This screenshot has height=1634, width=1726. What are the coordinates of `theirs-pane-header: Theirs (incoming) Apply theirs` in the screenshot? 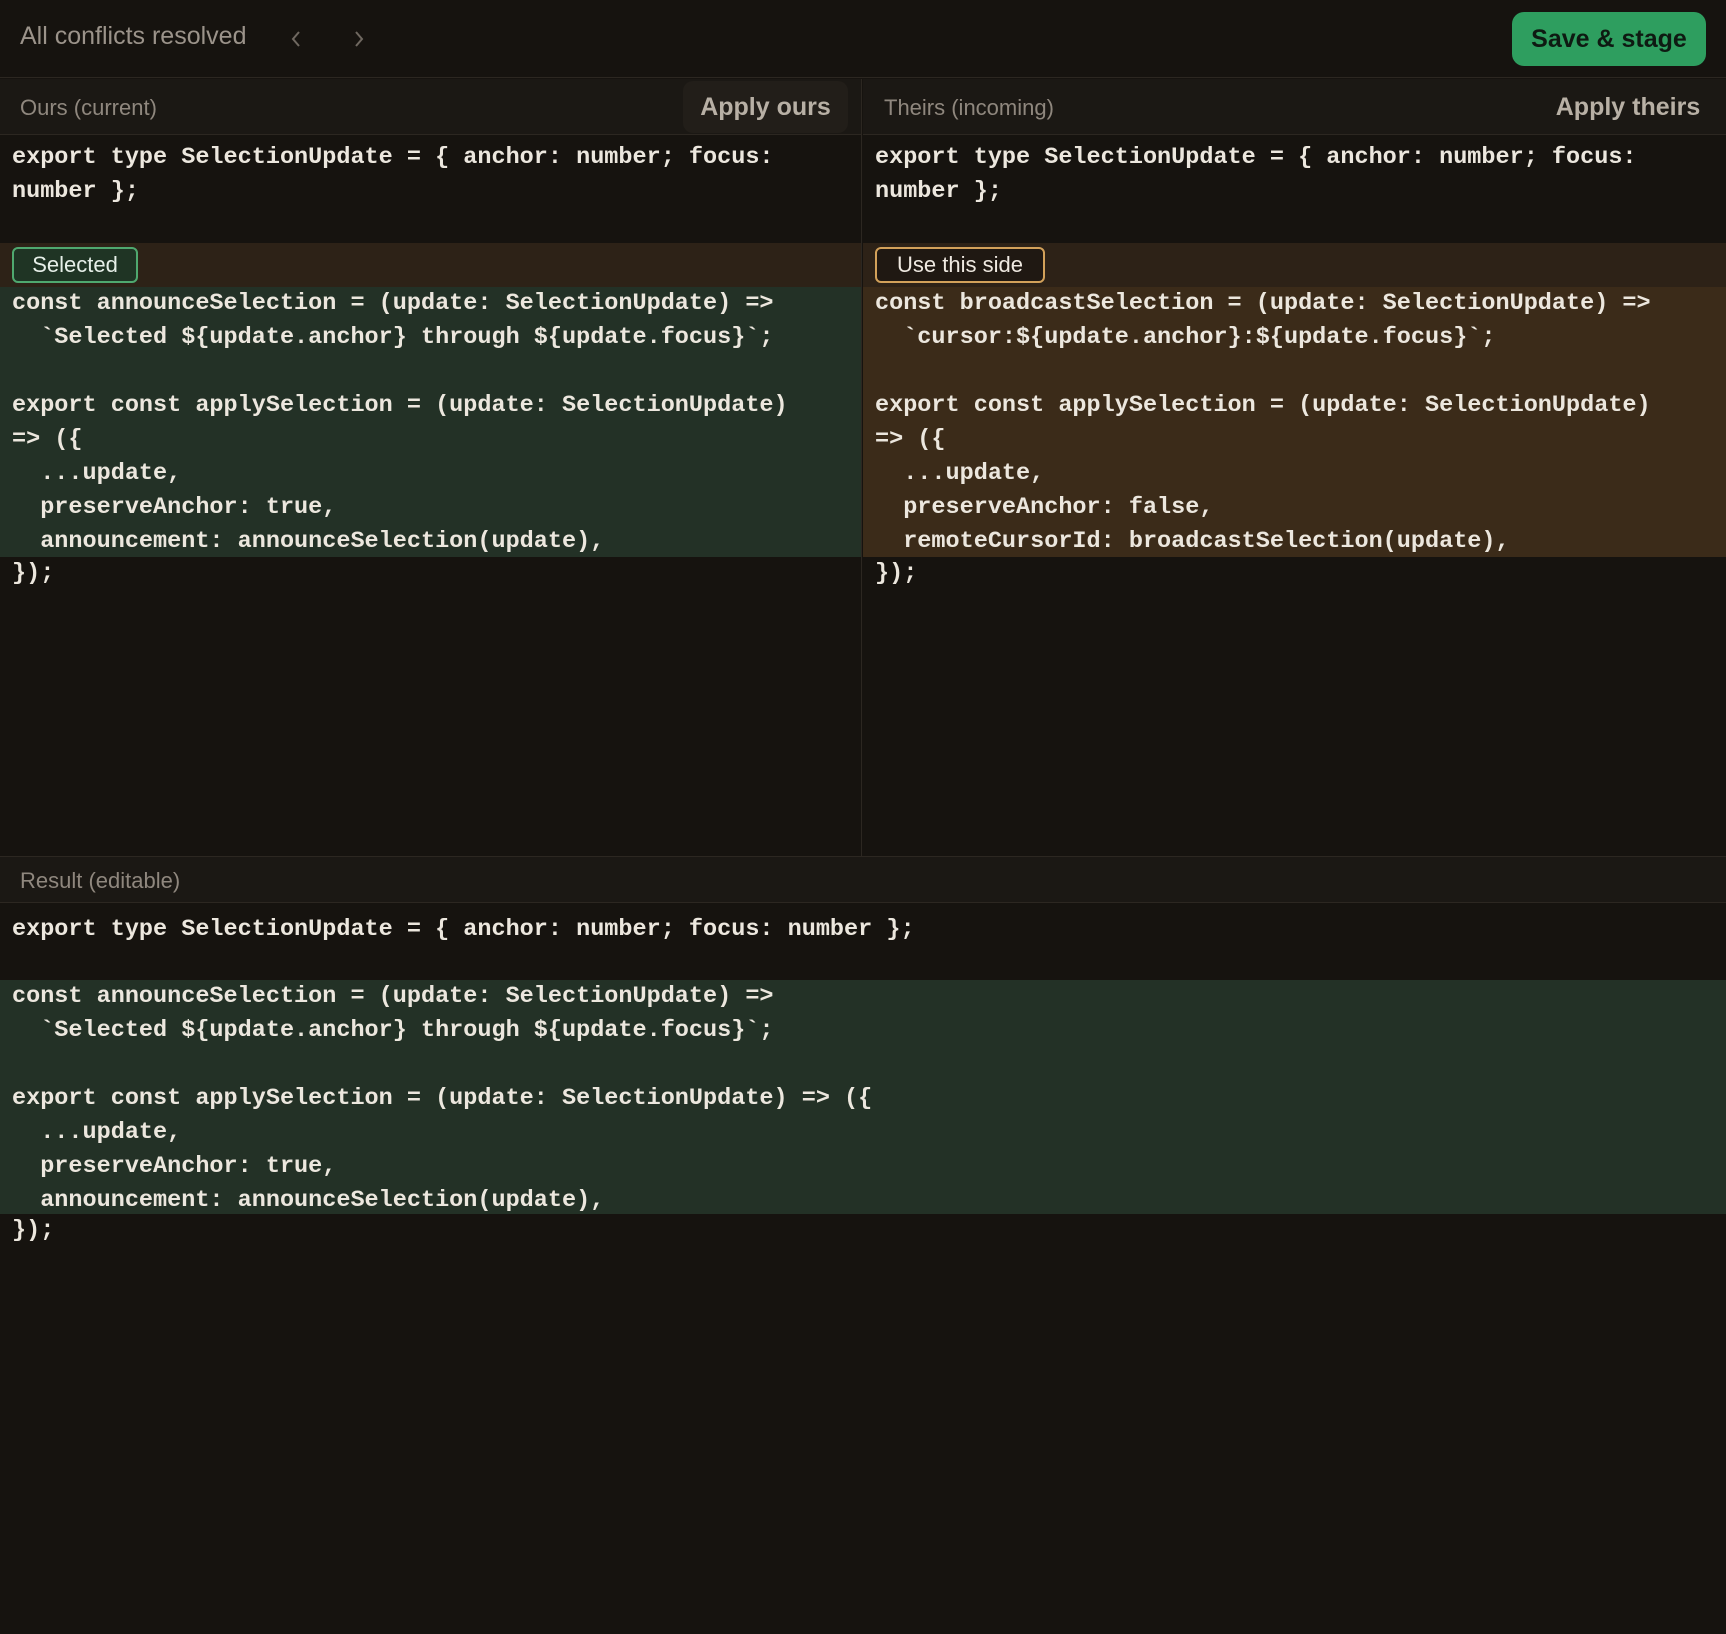 It's located at (1294, 107).